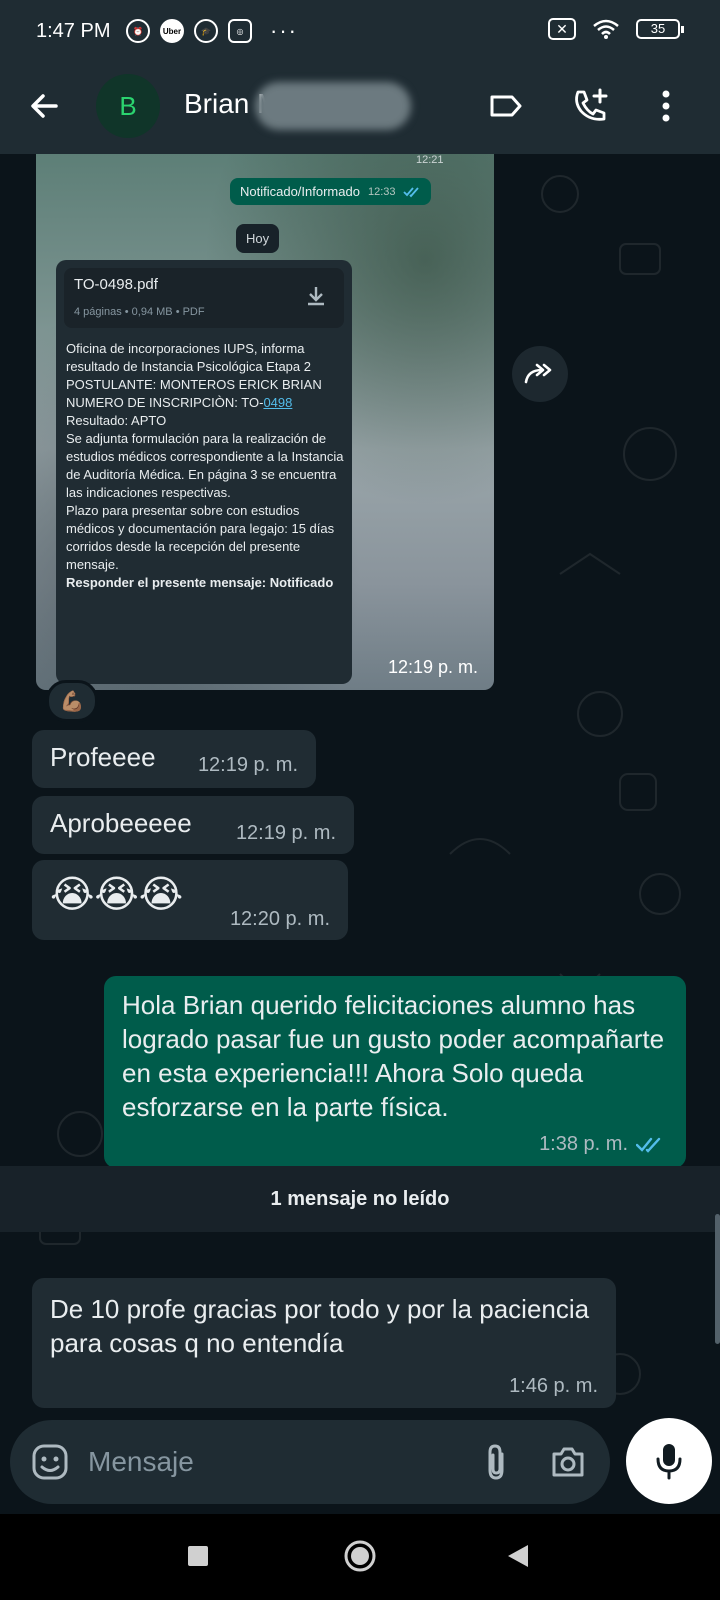  What do you see at coordinates (194, 384) in the screenshot?
I see `caption-line: POSTULANTE: MONTEROS ERICK BRIAN` at bounding box center [194, 384].